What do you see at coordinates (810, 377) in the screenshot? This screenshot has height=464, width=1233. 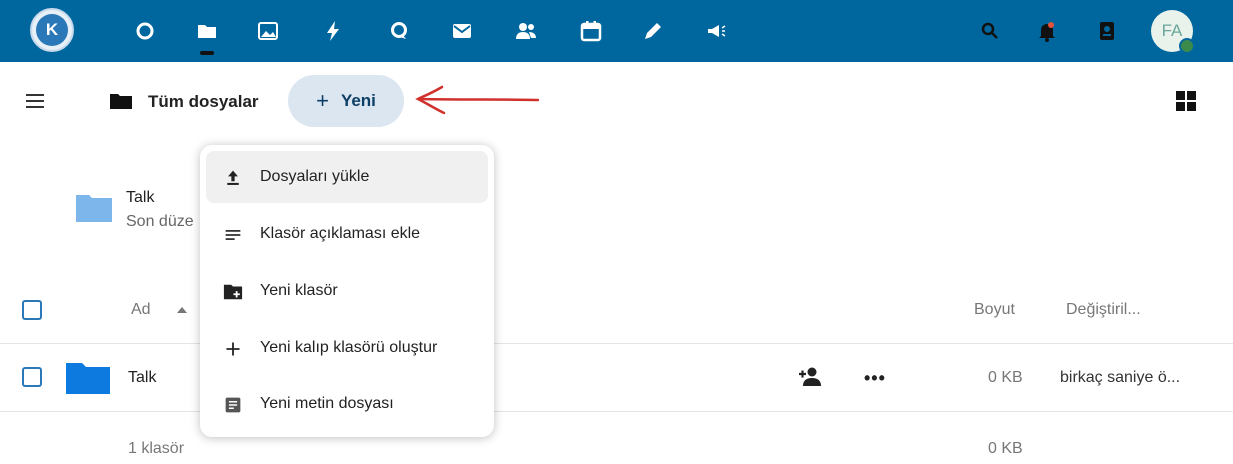 I see `share-icon` at bounding box center [810, 377].